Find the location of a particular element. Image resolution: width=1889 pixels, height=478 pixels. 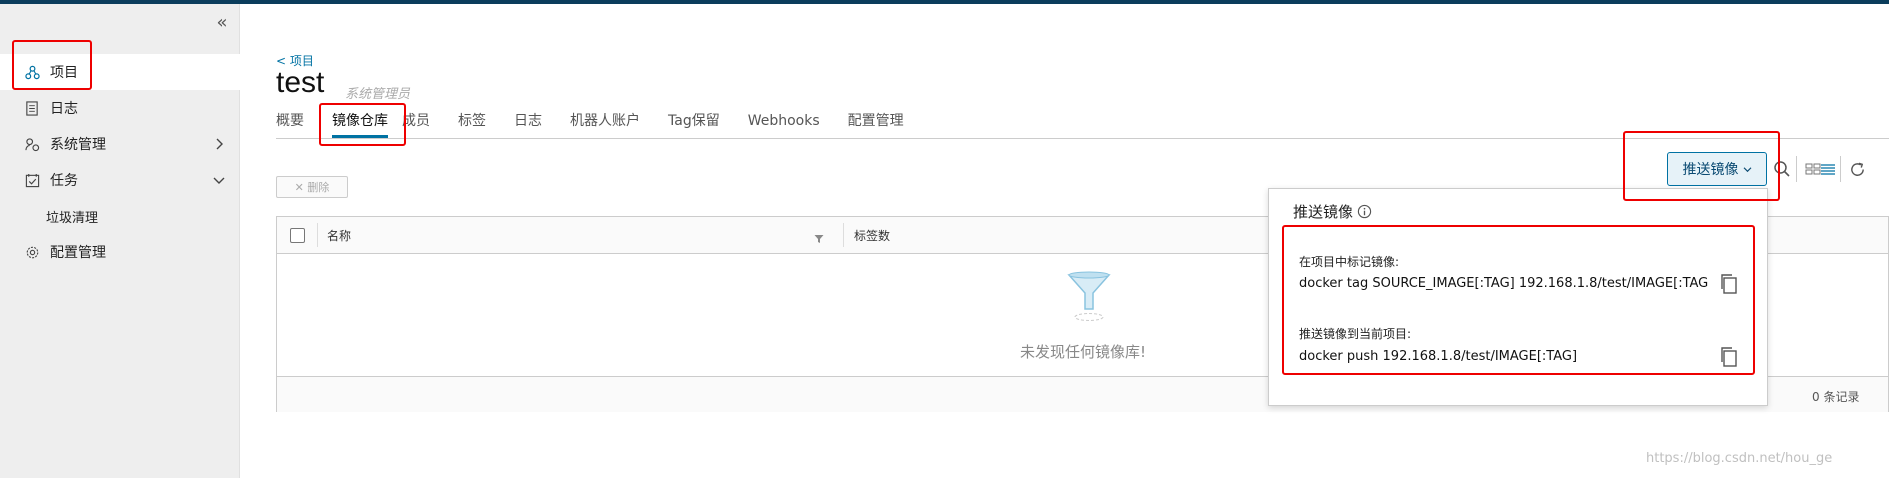

sidebar-item-label: 日志 is located at coordinates (64, 109).